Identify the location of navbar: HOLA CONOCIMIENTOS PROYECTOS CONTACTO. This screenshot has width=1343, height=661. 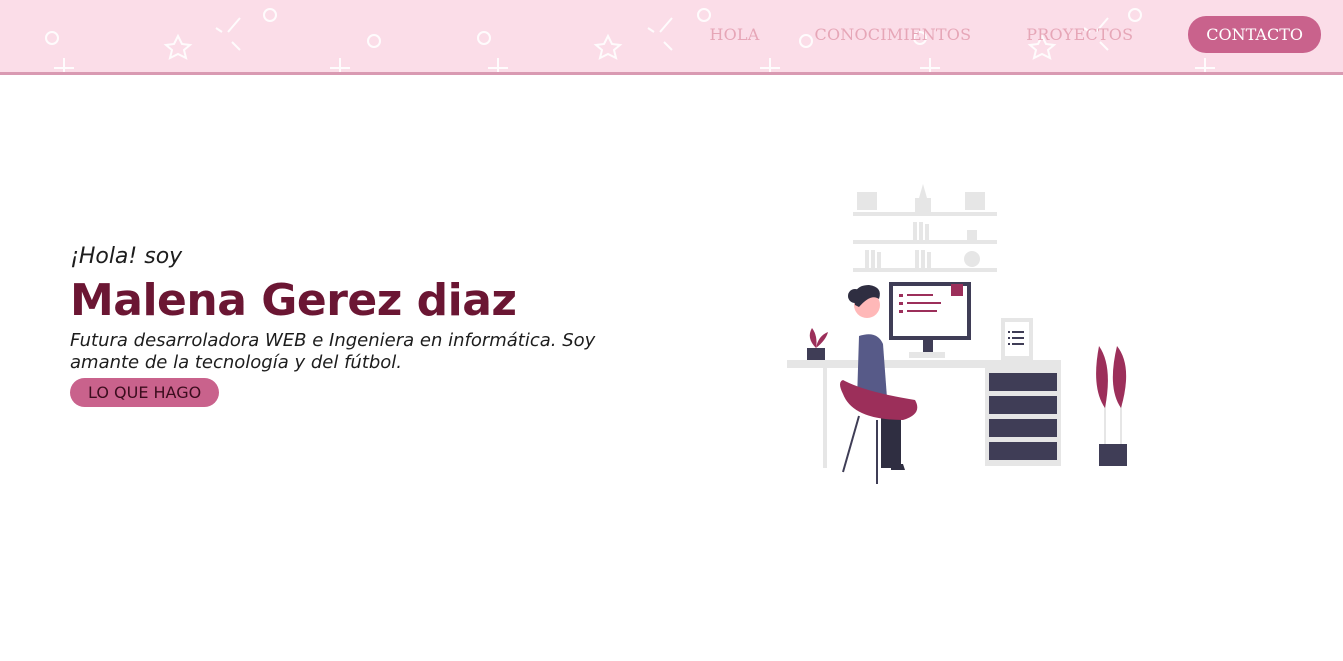
(671, 37).